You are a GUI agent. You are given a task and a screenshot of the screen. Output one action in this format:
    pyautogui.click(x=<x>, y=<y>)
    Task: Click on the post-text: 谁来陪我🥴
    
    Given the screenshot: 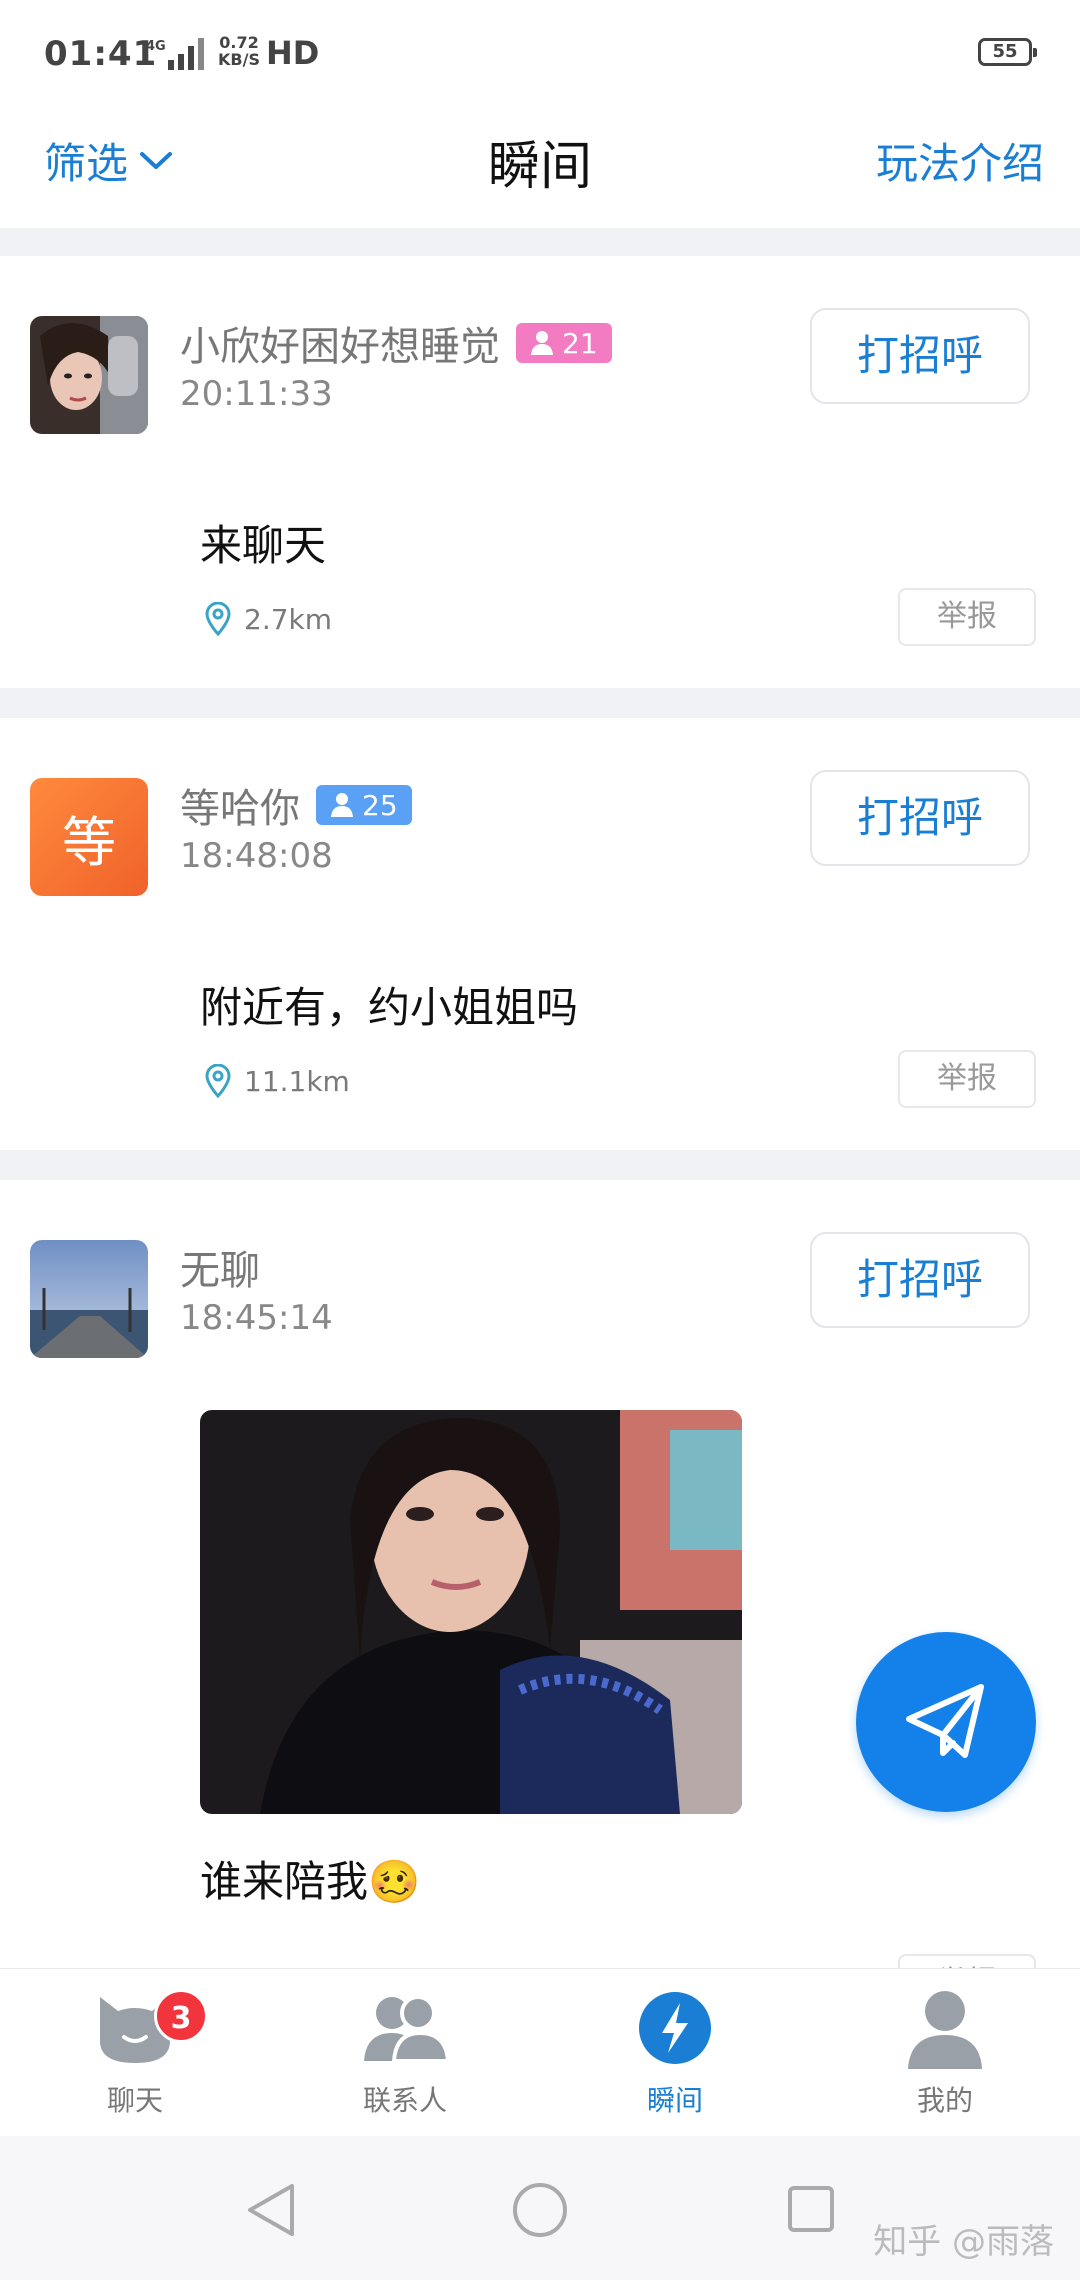 What is the action you would take?
    pyautogui.click(x=310, y=1881)
    